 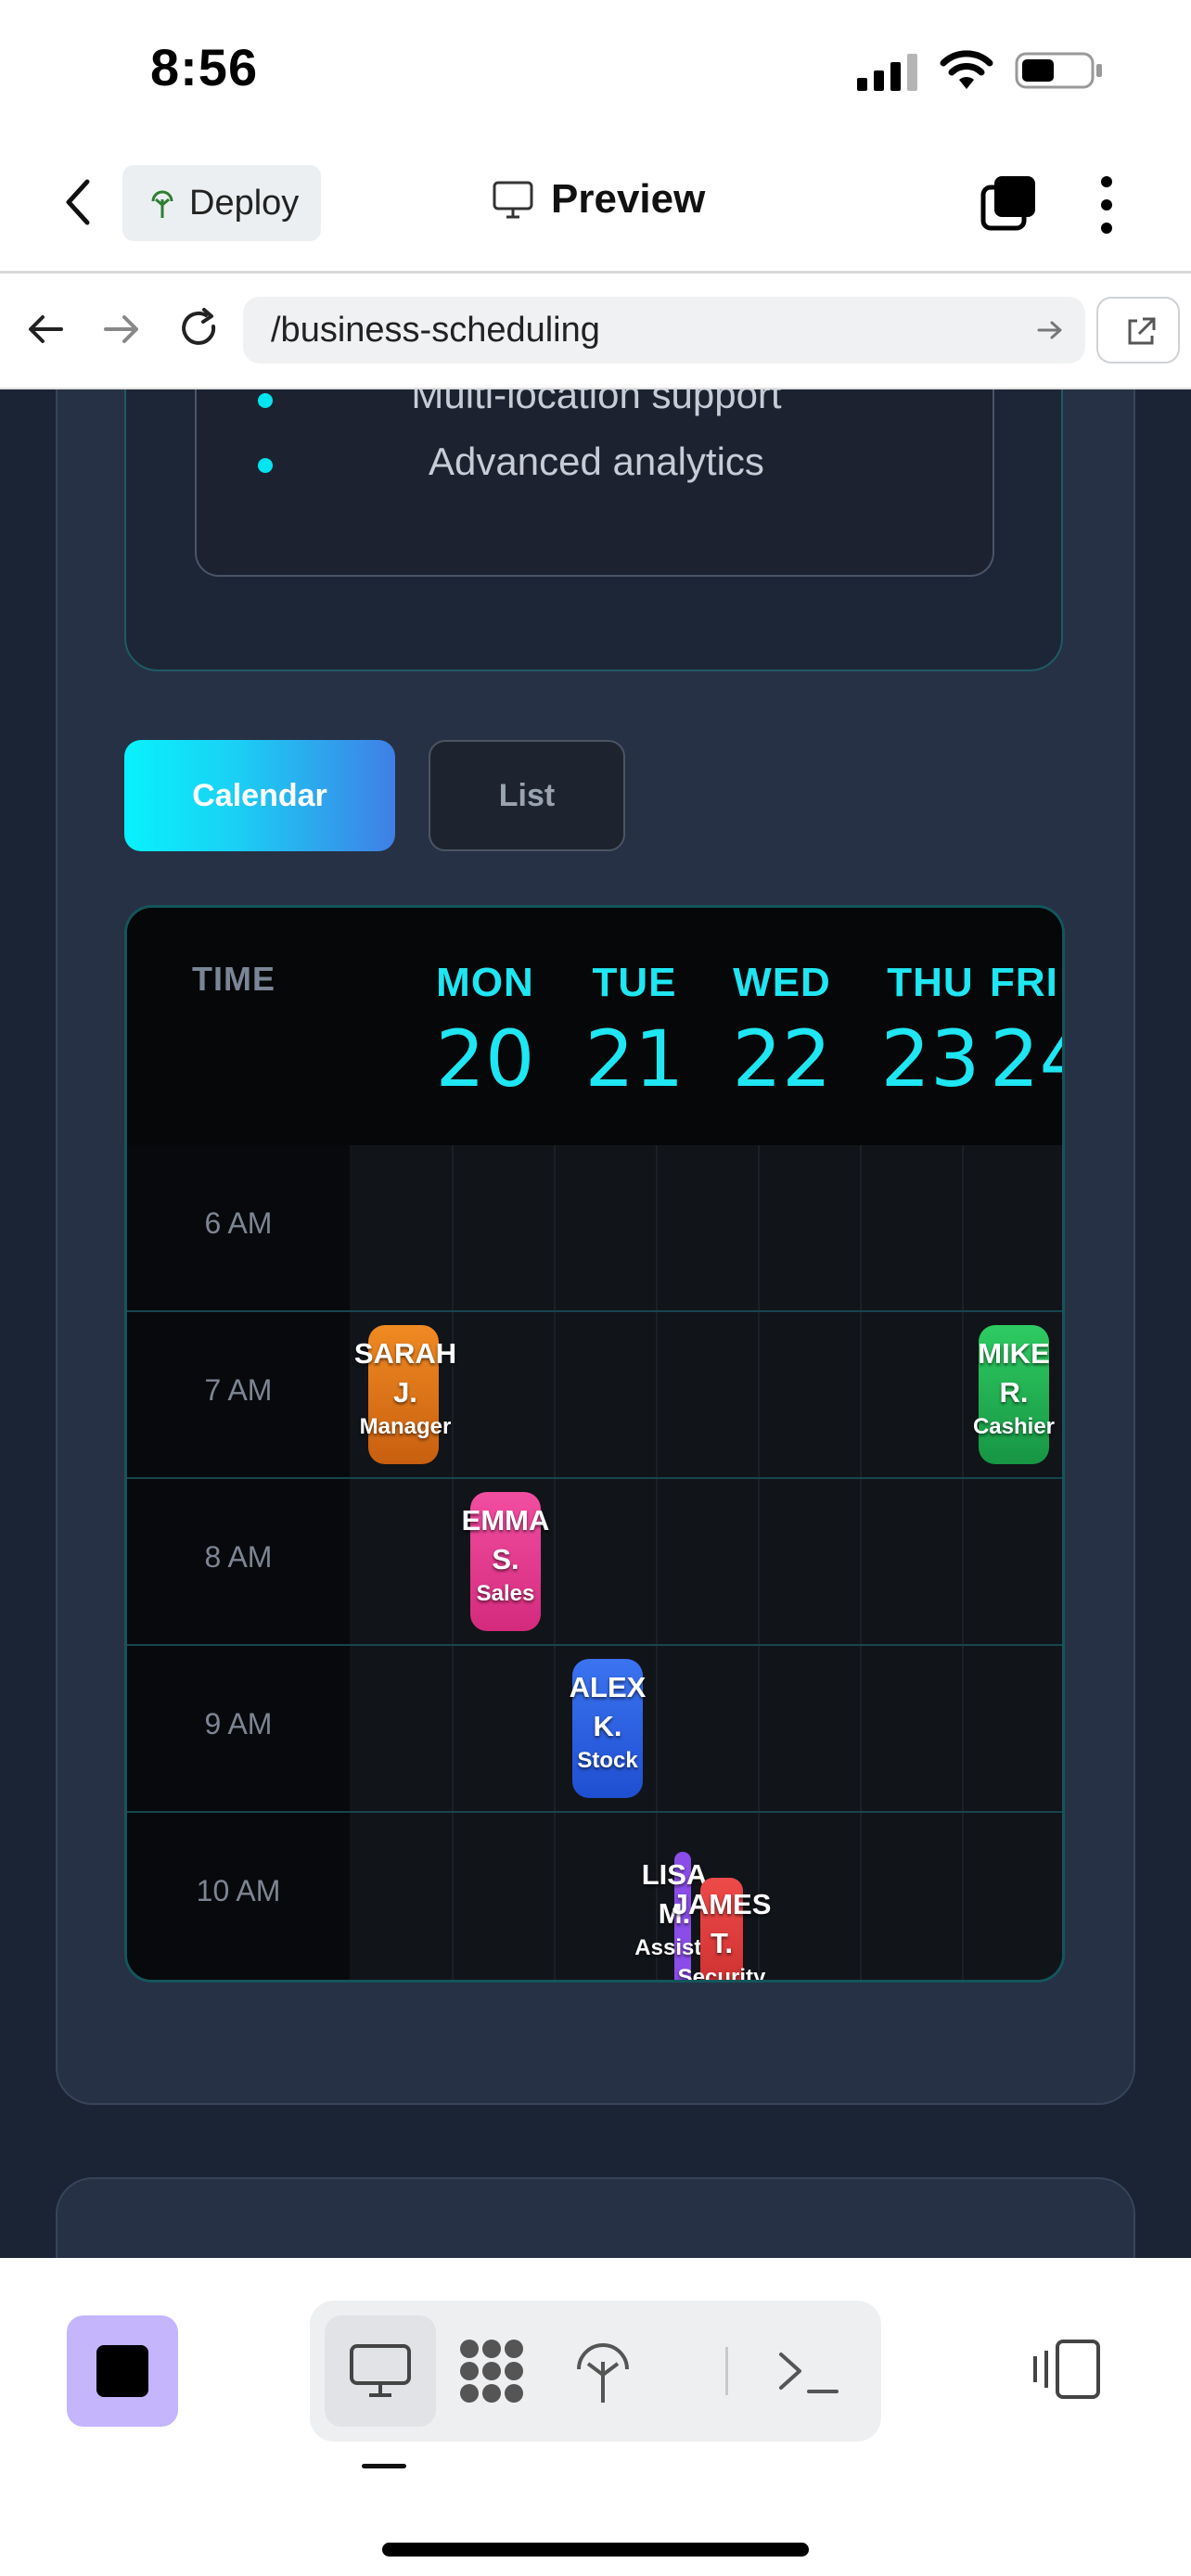 I want to click on open-external-button, so click(x=1138, y=330).